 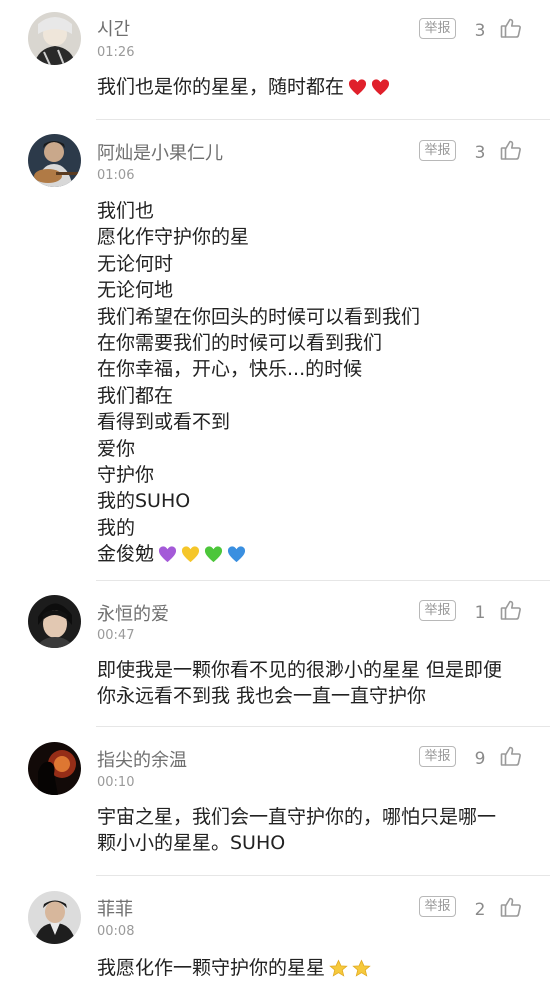 I want to click on username: 永恒的爱, so click(x=133, y=613).